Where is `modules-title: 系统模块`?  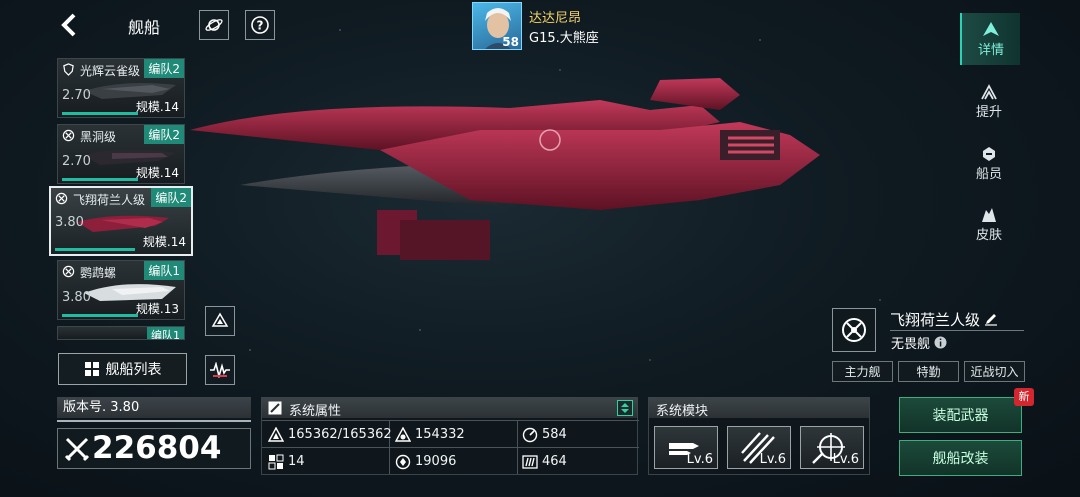
modules-title: 系统模块 is located at coordinates (682, 411).